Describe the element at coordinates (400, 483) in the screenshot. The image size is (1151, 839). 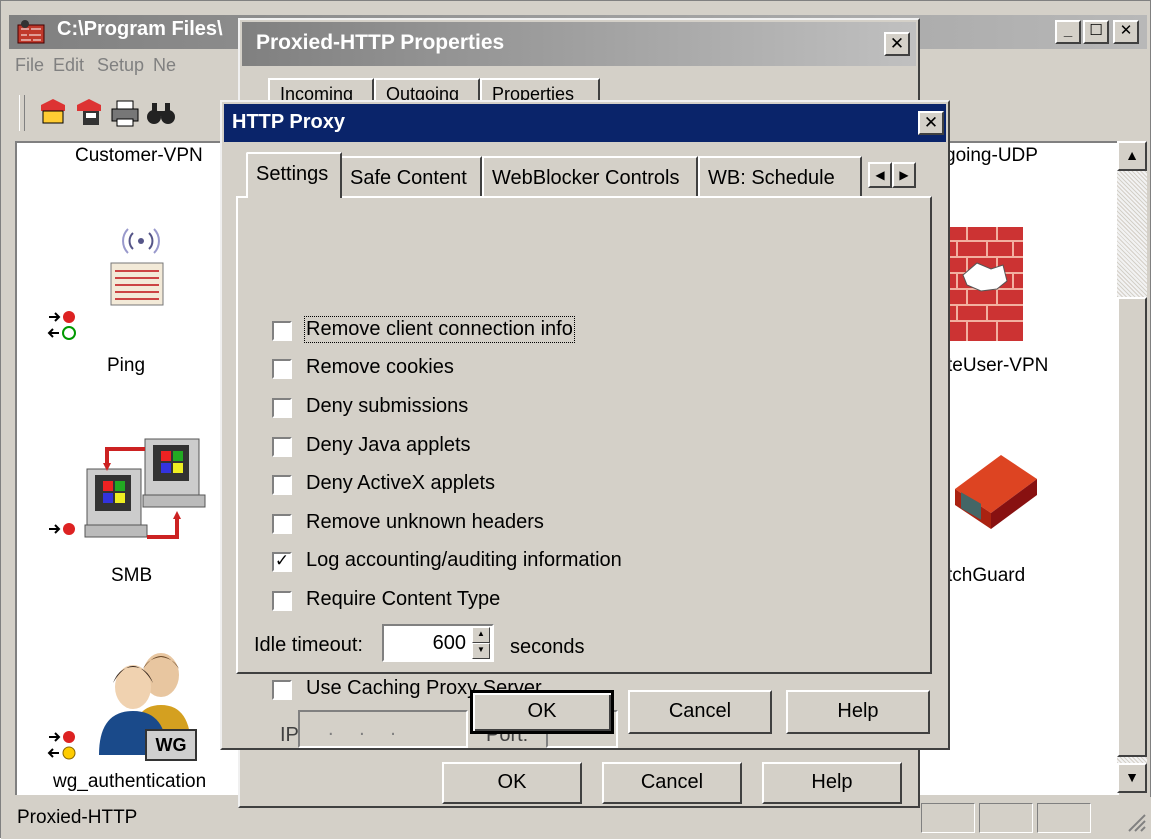
I see `label-deny-activex-applets: Deny ActiveX applets` at that location.